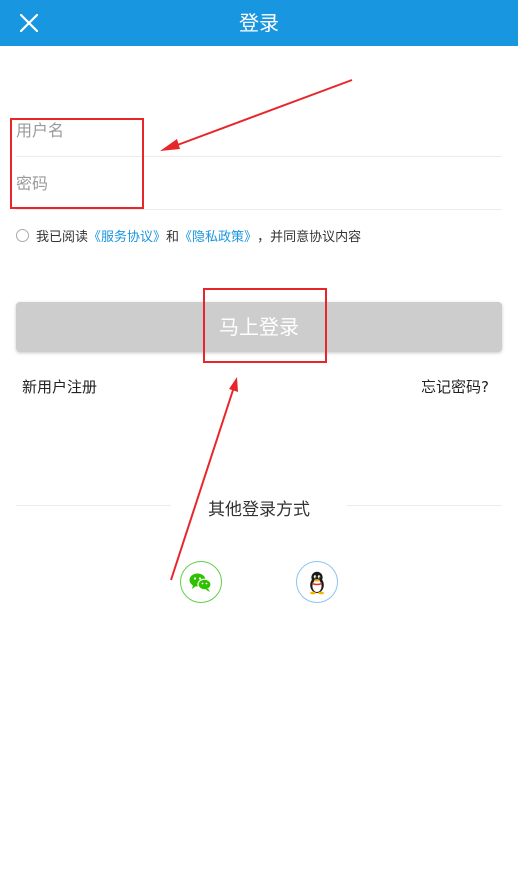 This screenshot has height=894, width=518. I want to click on qq-login-button, so click(317, 582).